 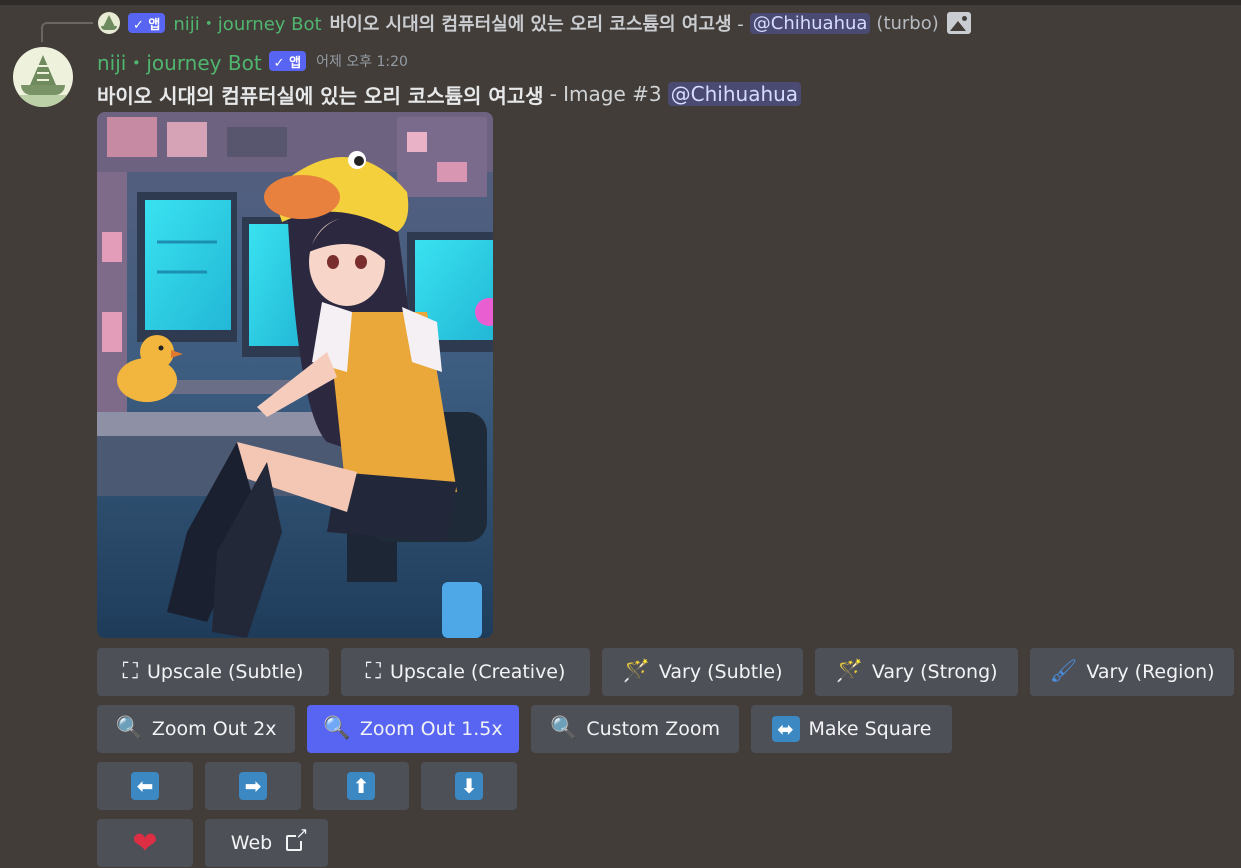 What do you see at coordinates (225, 672) in the screenshot?
I see `button-label: Upscale (Subtle)` at bounding box center [225, 672].